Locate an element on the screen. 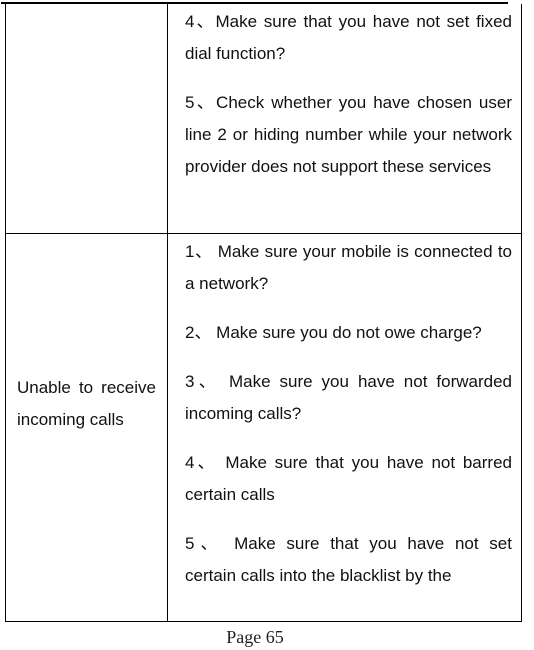 This screenshot has width=534, height=650. page-footer: Page 65 is located at coordinates (255, 637).